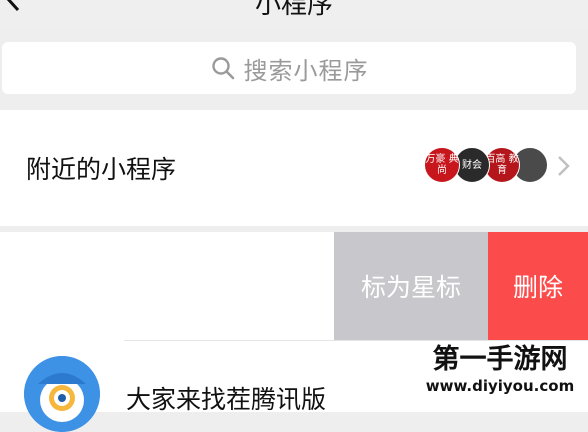  I want to click on list-item-title: 大家来找茬腾讯版, so click(226, 399).